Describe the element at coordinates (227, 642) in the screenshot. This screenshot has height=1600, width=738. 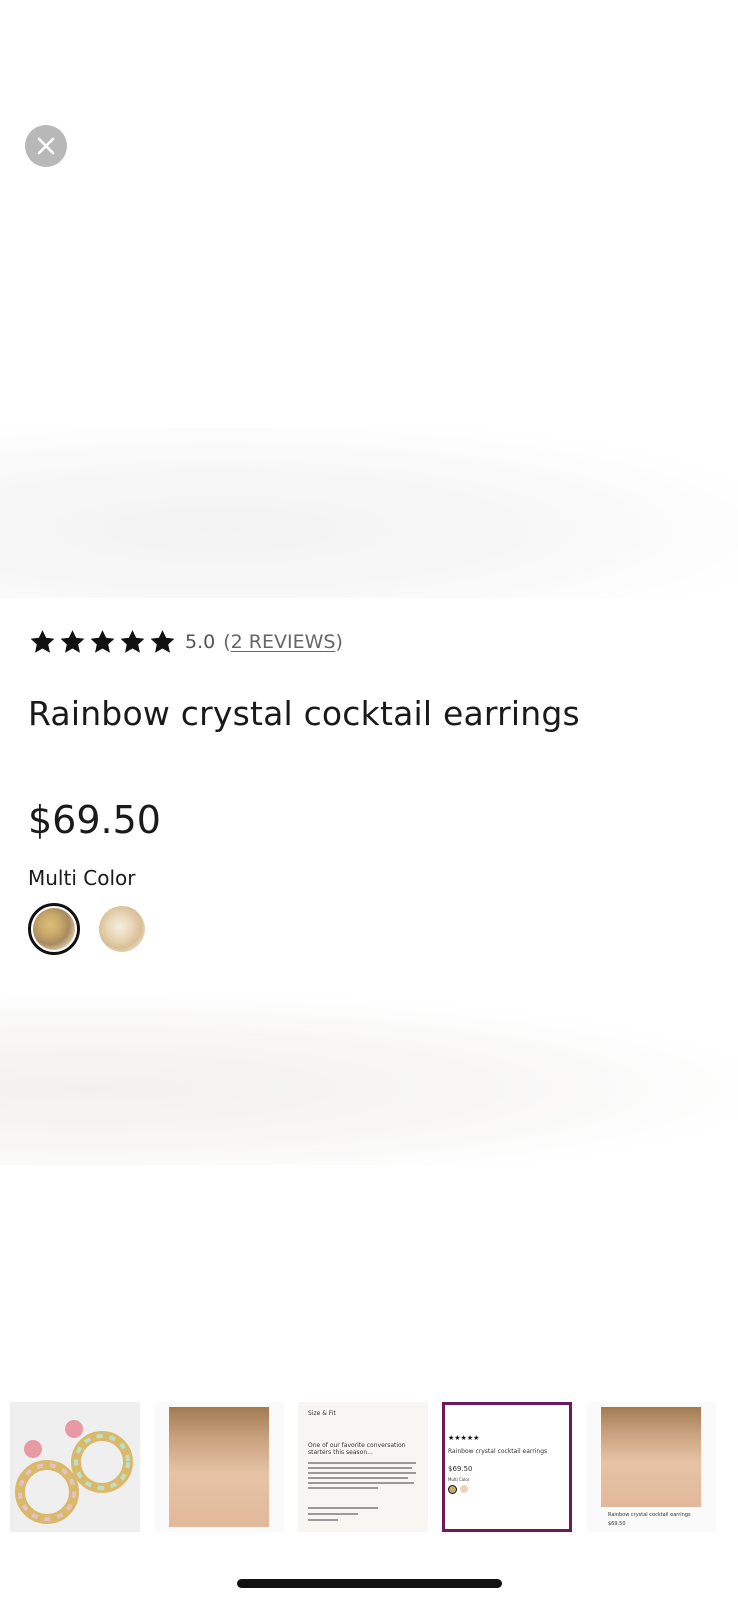
I see `reviews-paren-open: (` at that location.